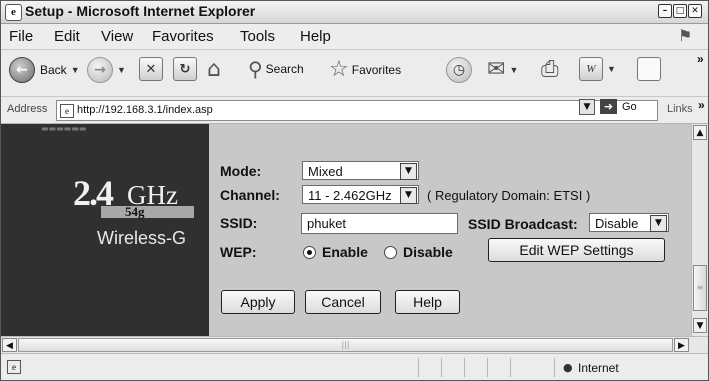 The image size is (709, 381). I want to click on address-url: http://192.168.3.1/index.asp, so click(145, 110).